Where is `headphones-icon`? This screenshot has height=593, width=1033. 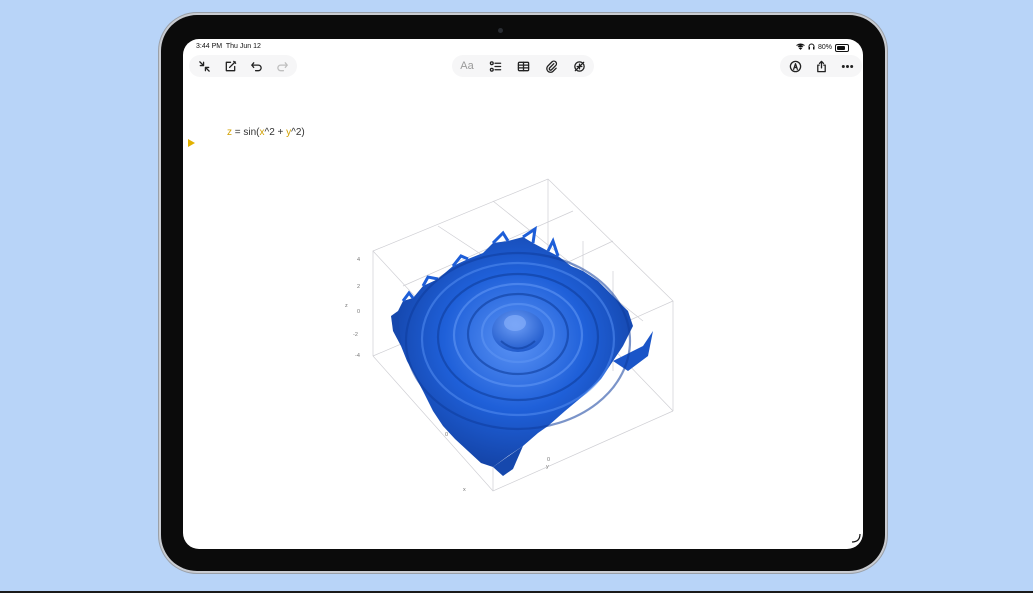 headphones-icon is located at coordinates (811, 47).